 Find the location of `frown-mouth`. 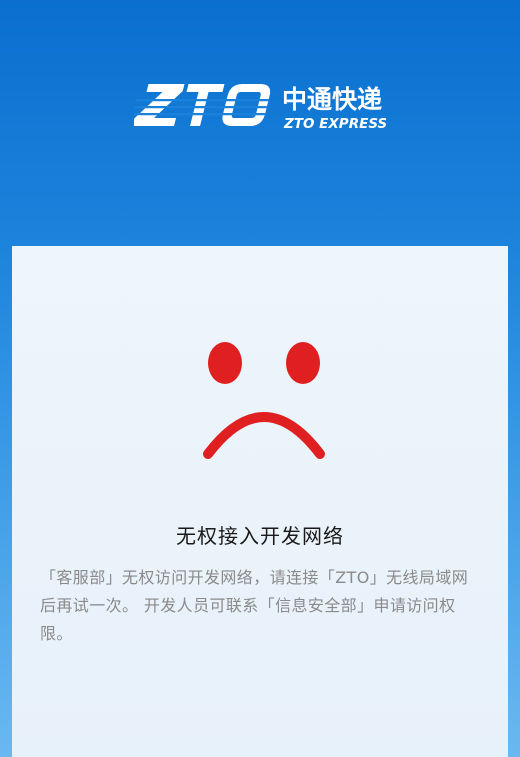

frown-mouth is located at coordinates (264, 435).